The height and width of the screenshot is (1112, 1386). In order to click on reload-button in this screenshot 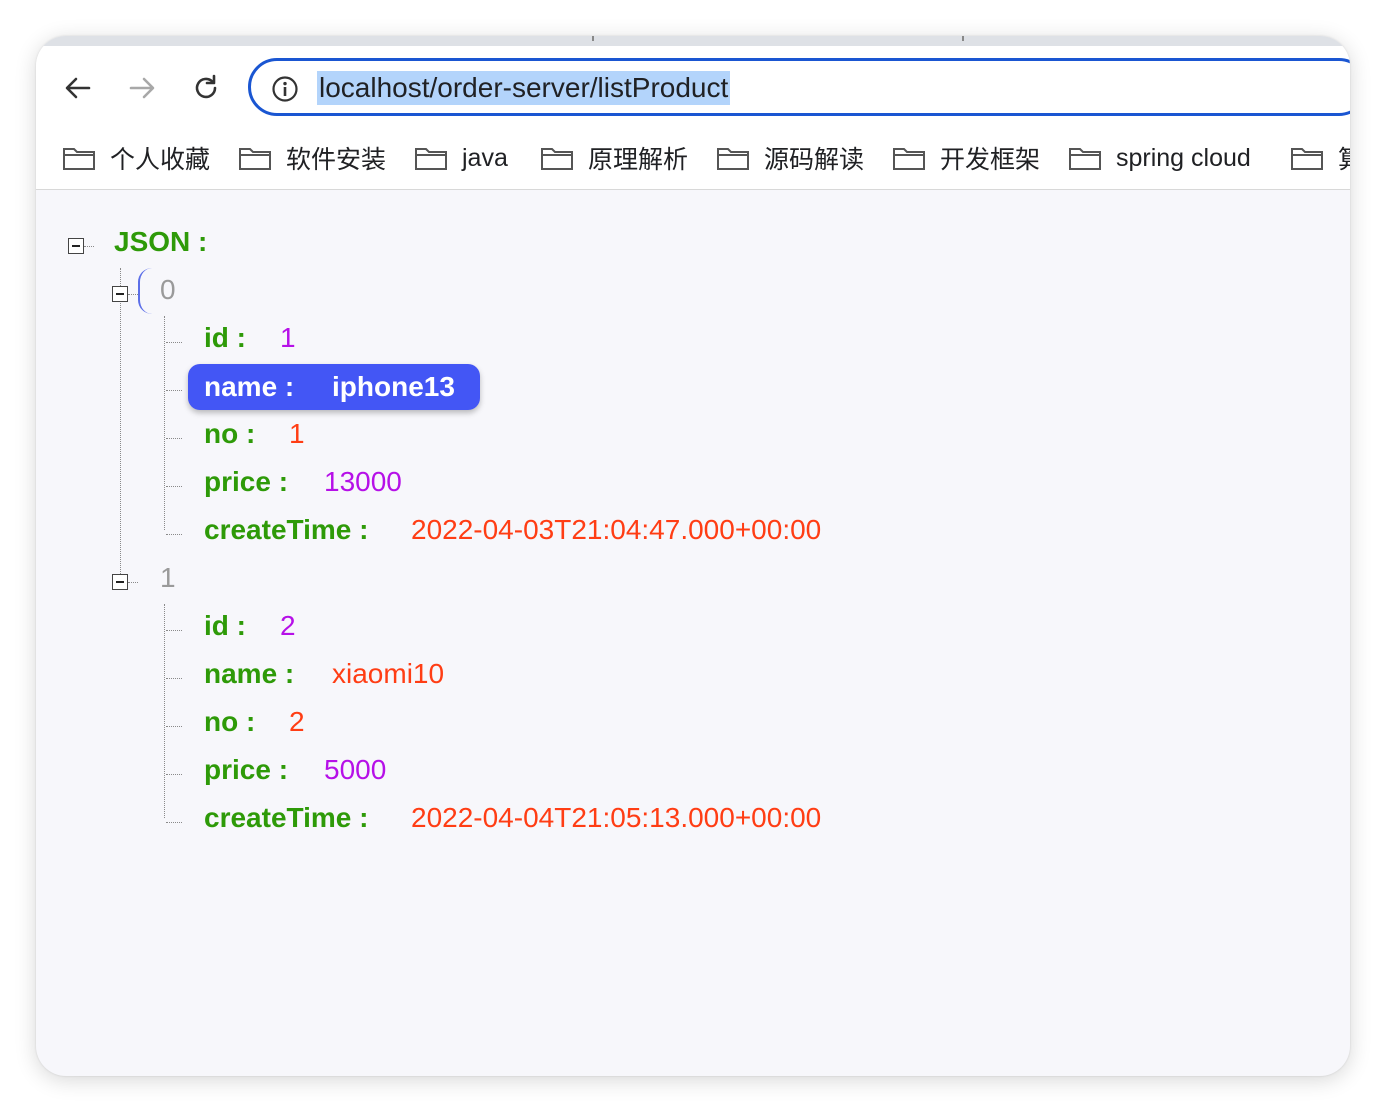, I will do `click(206, 88)`.